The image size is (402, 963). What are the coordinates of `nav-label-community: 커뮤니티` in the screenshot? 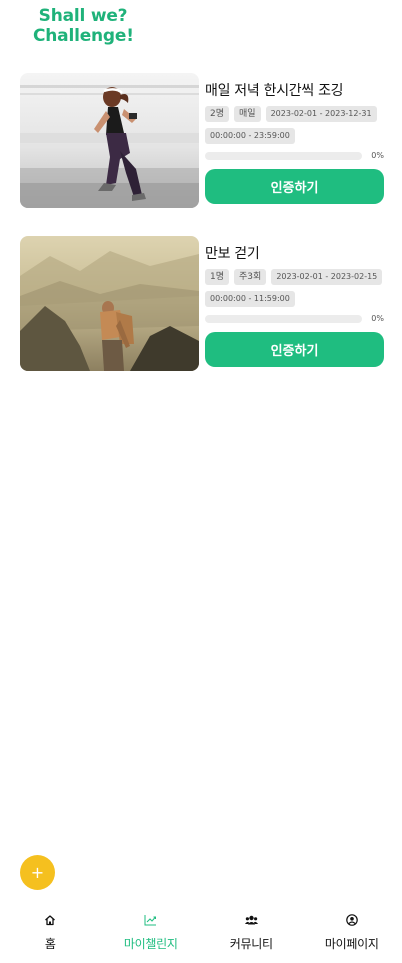 It's located at (251, 944).